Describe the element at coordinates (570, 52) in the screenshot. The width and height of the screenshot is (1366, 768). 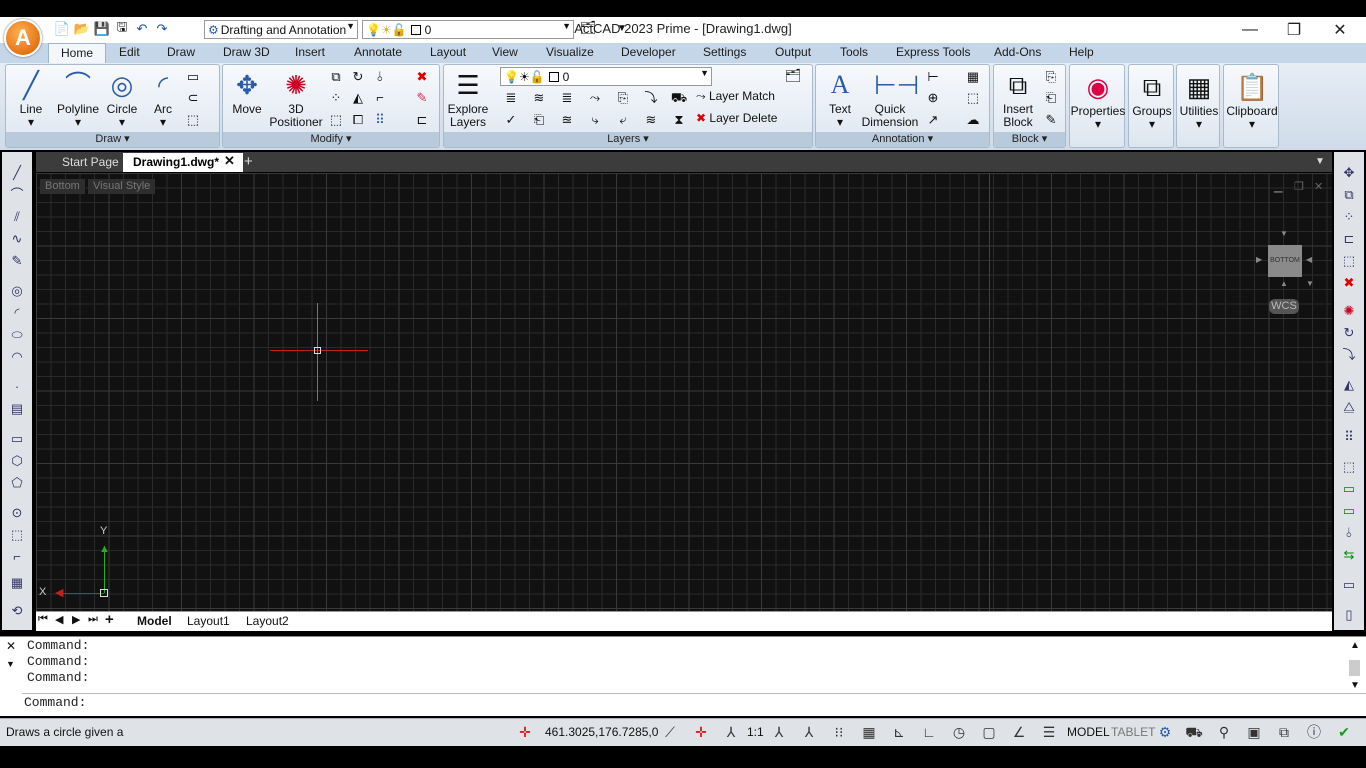
I see `menu-visualize: Visualize` at that location.